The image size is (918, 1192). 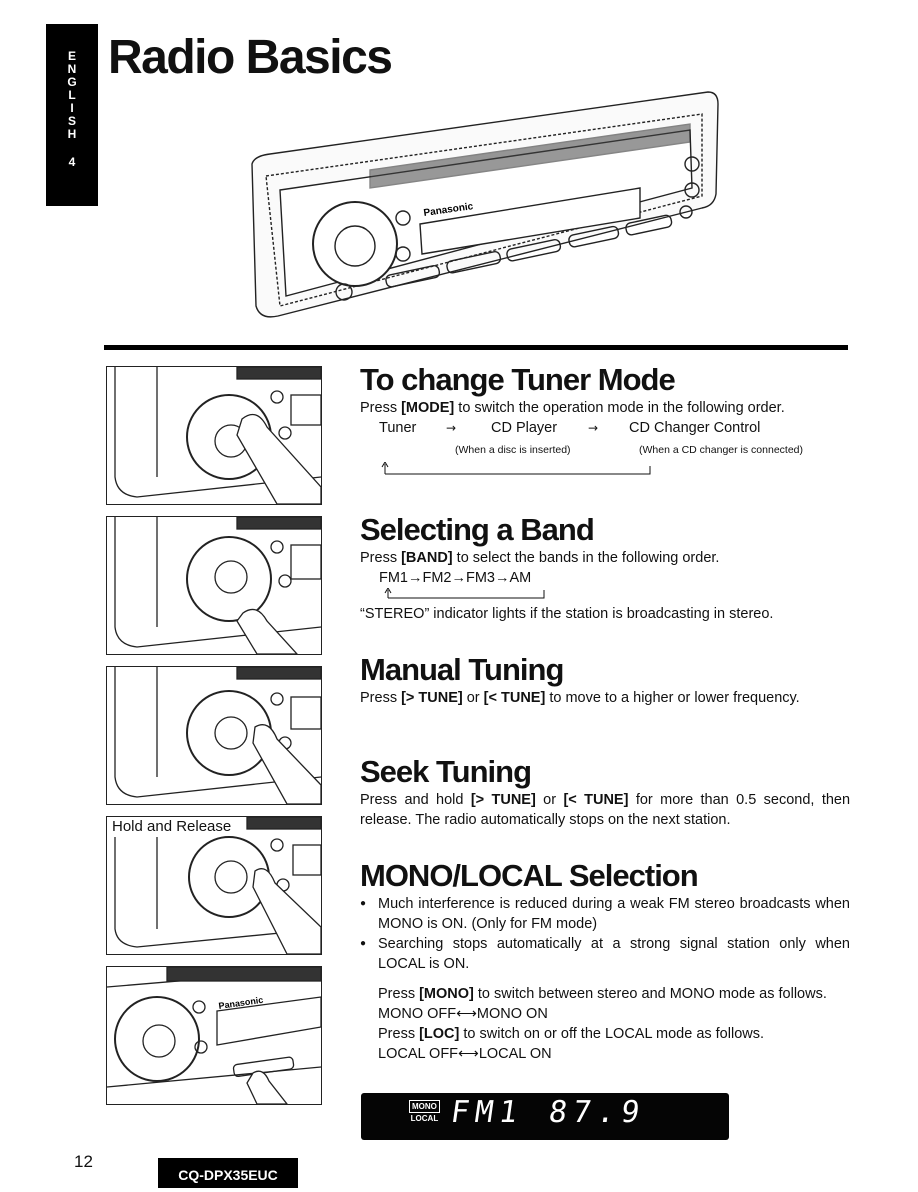 What do you see at coordinates (398, 428) in the screenshot?
I see `mode-tuner: Tuner` at bounding box center [398, 428].